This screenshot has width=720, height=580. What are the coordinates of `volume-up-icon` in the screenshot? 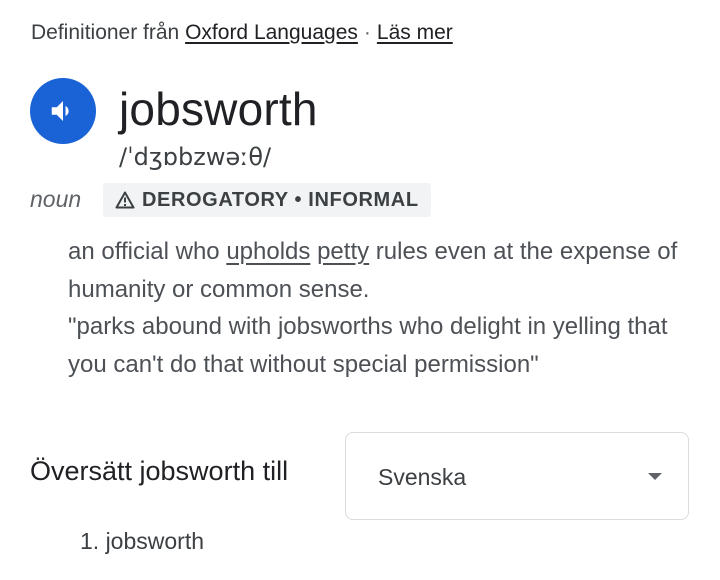 It's located at (63, 111).